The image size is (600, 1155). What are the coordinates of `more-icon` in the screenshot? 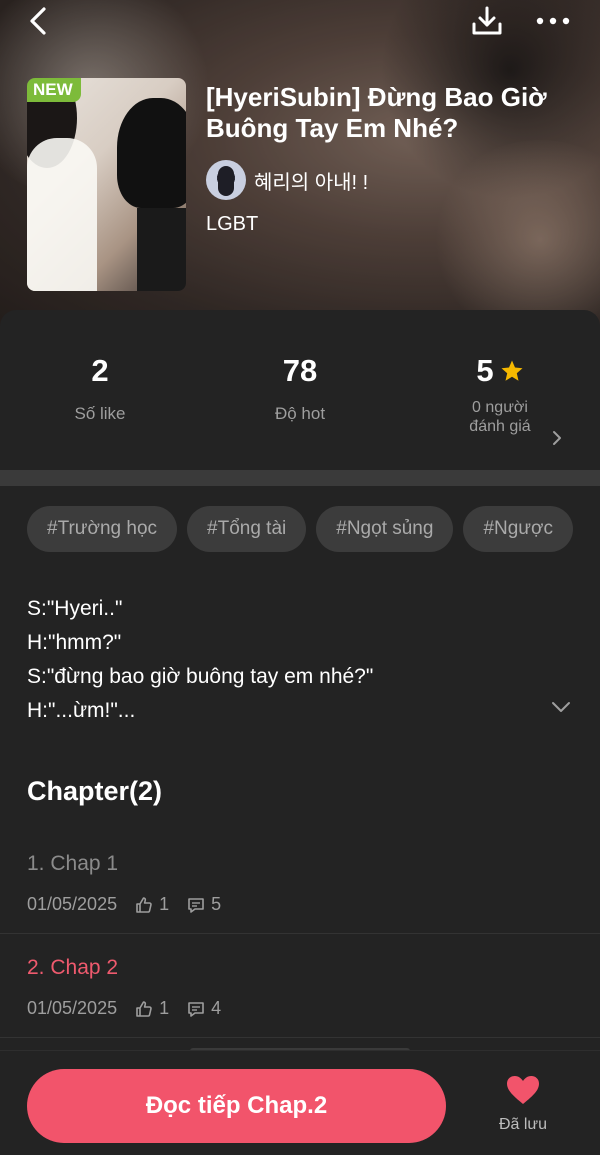 It's located at (553, 21).